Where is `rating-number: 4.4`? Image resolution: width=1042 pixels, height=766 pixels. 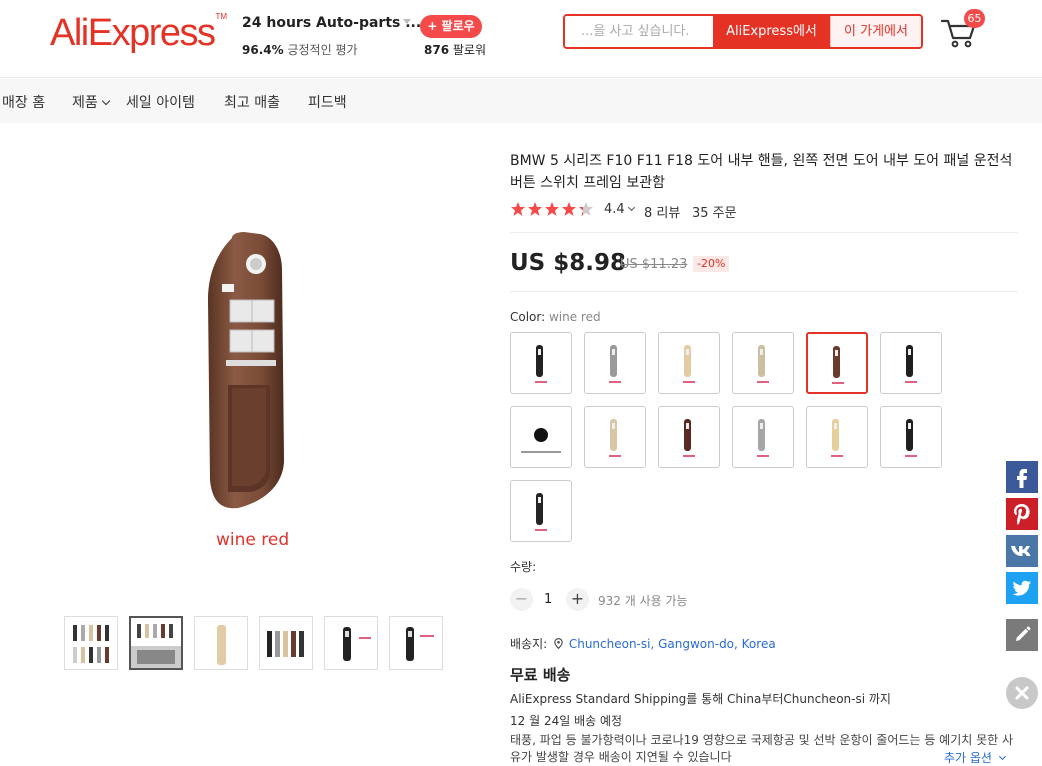
rating-number: 4.4 is located at coordinates (614, 209).